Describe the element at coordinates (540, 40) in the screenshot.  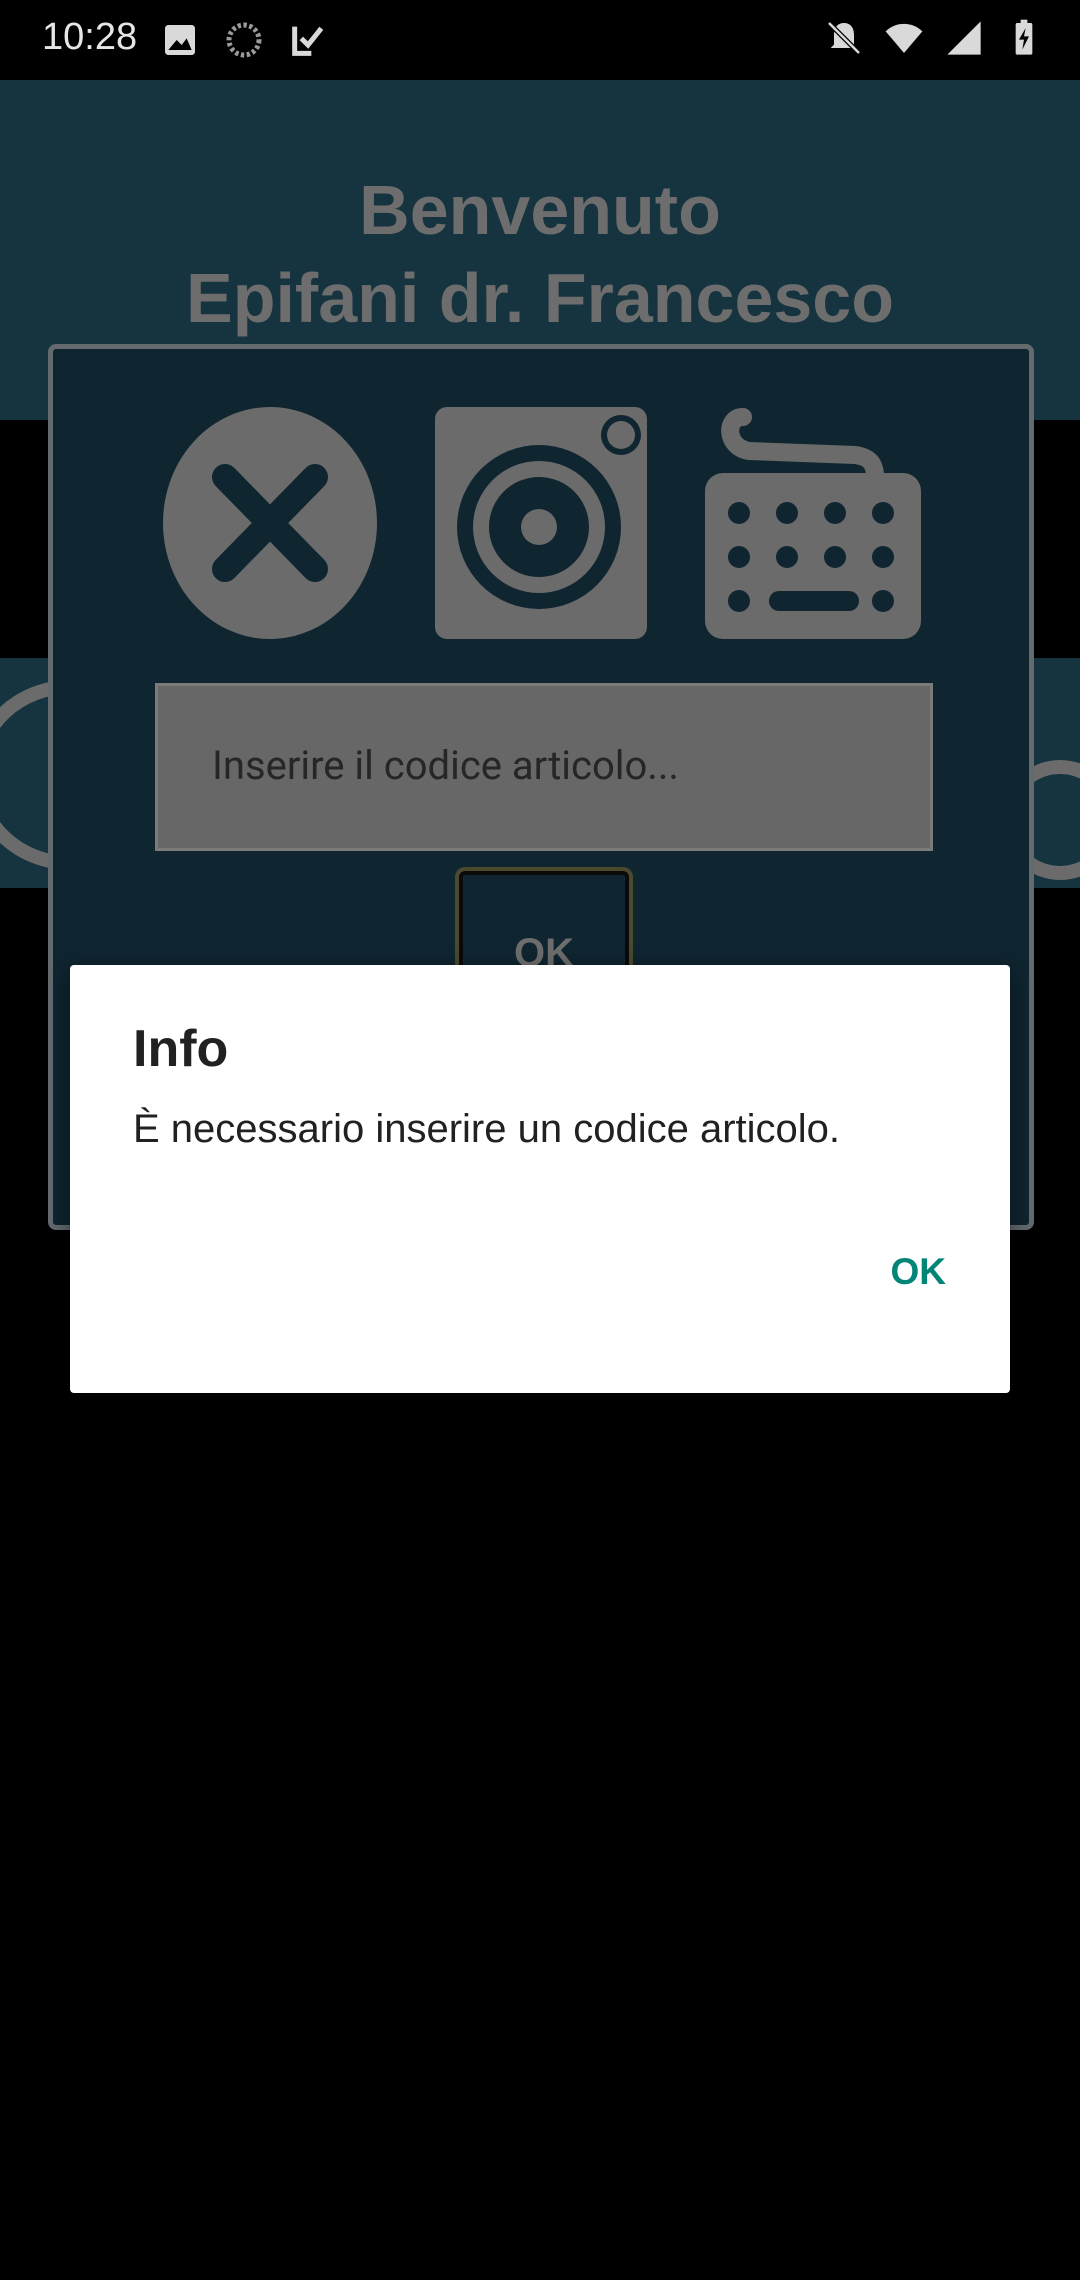
I see `status-bar: 10:28` at that location.